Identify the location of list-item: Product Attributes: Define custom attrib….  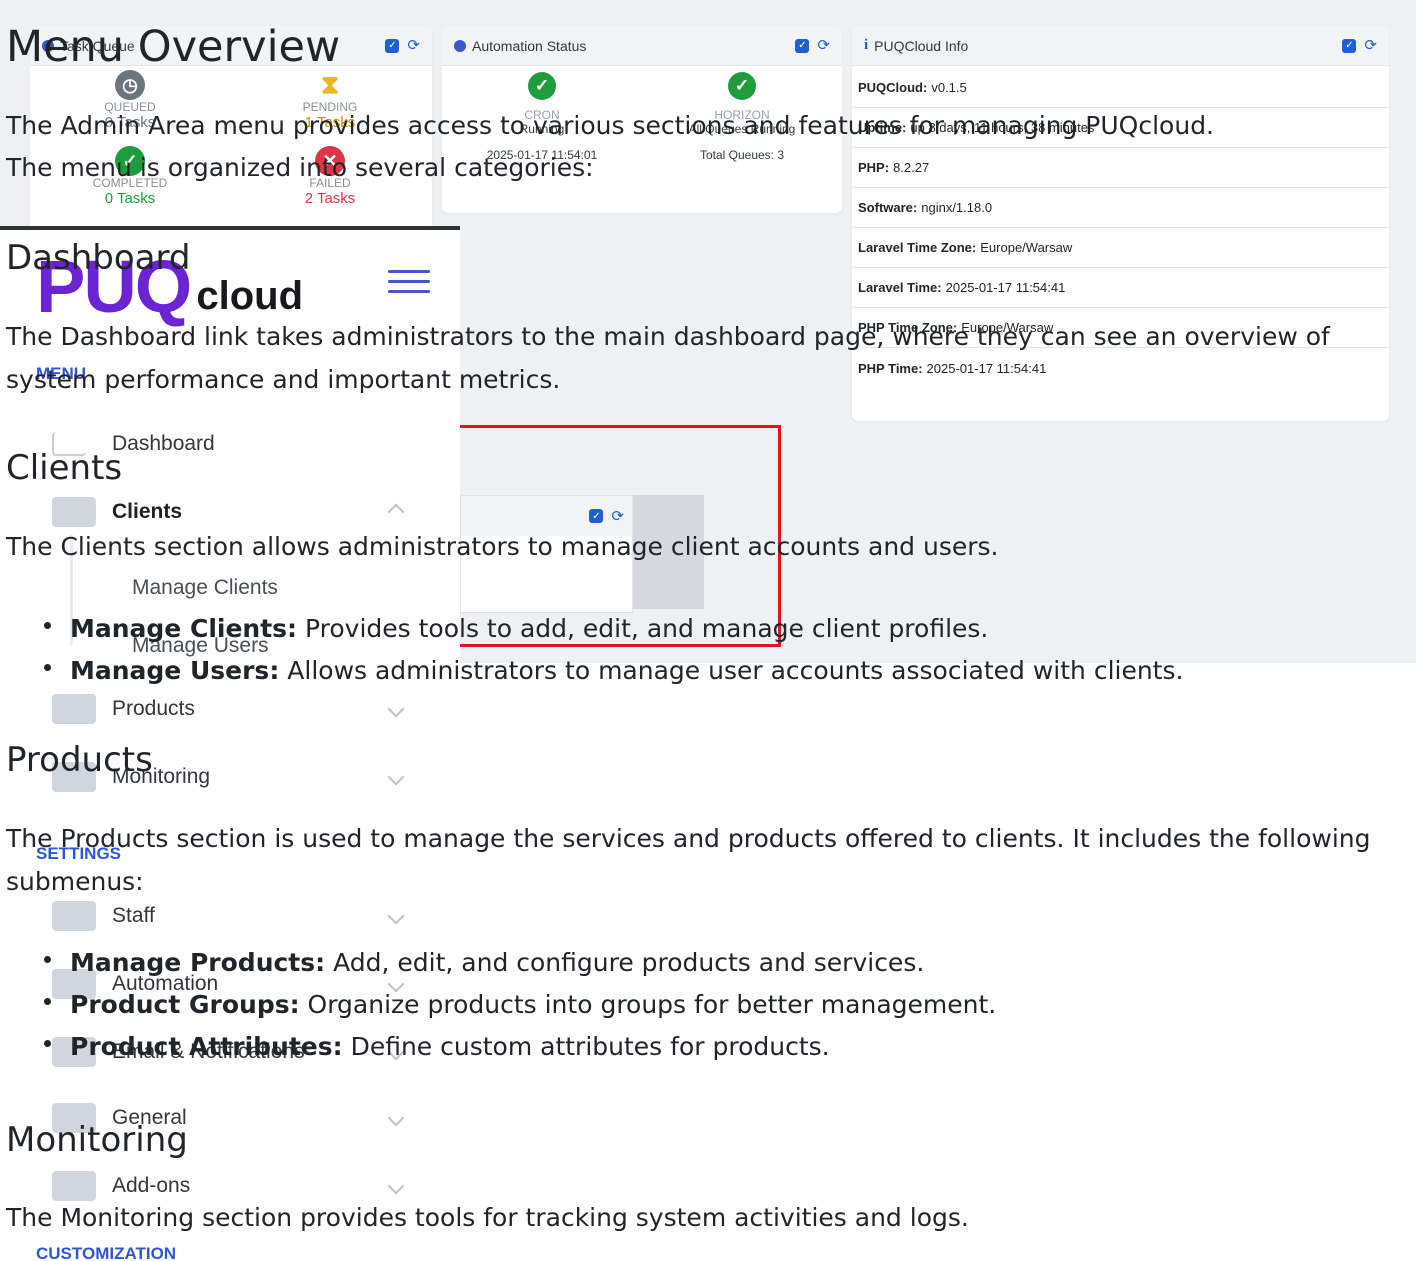
(724, 1047).